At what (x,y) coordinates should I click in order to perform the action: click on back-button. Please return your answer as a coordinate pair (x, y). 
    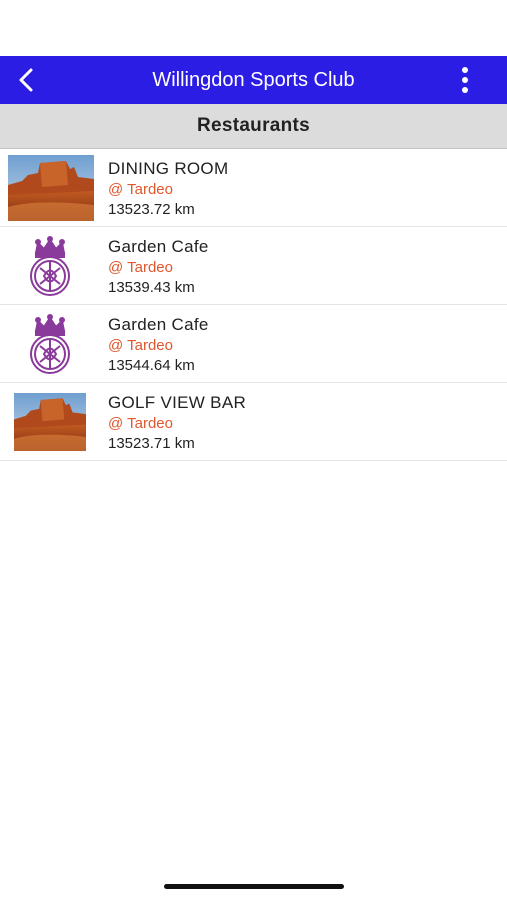
    Looking at the image, I should click on (26, 80).